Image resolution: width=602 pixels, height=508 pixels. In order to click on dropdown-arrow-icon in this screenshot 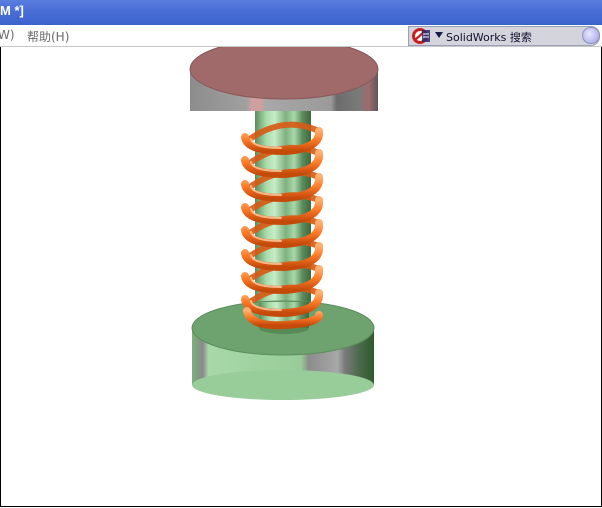, I will do `click(439, 35)`.